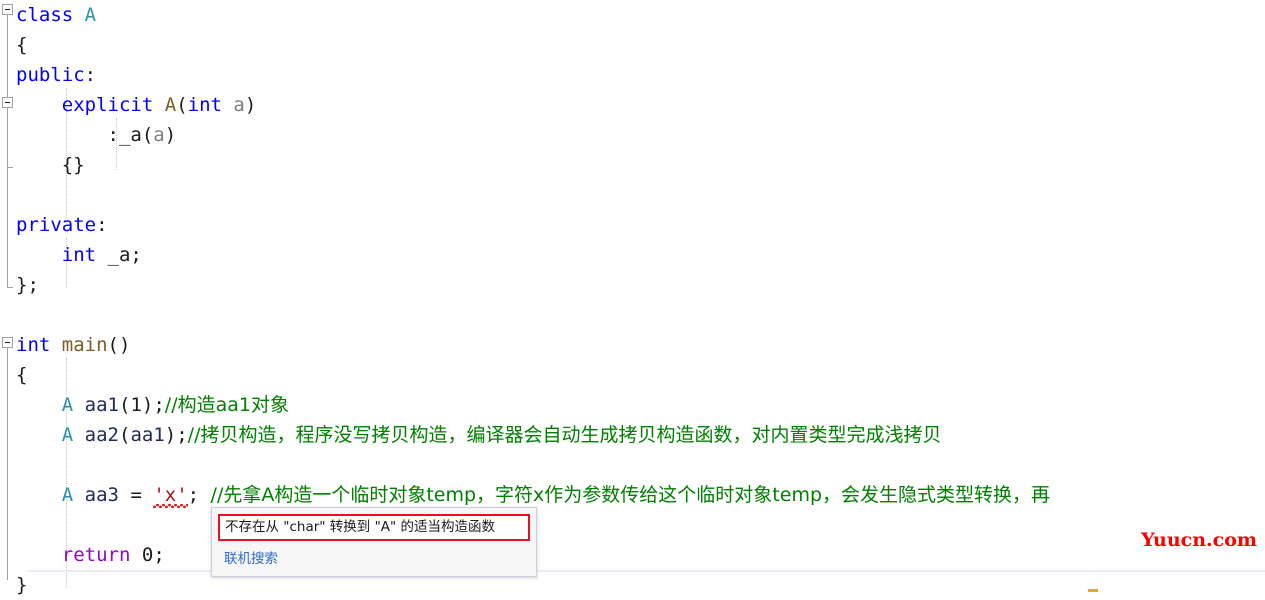  What do you see at coordinates (7, 464) in the screenshot?
I see `fold-bracket-main` at bounding box center [7, 464].